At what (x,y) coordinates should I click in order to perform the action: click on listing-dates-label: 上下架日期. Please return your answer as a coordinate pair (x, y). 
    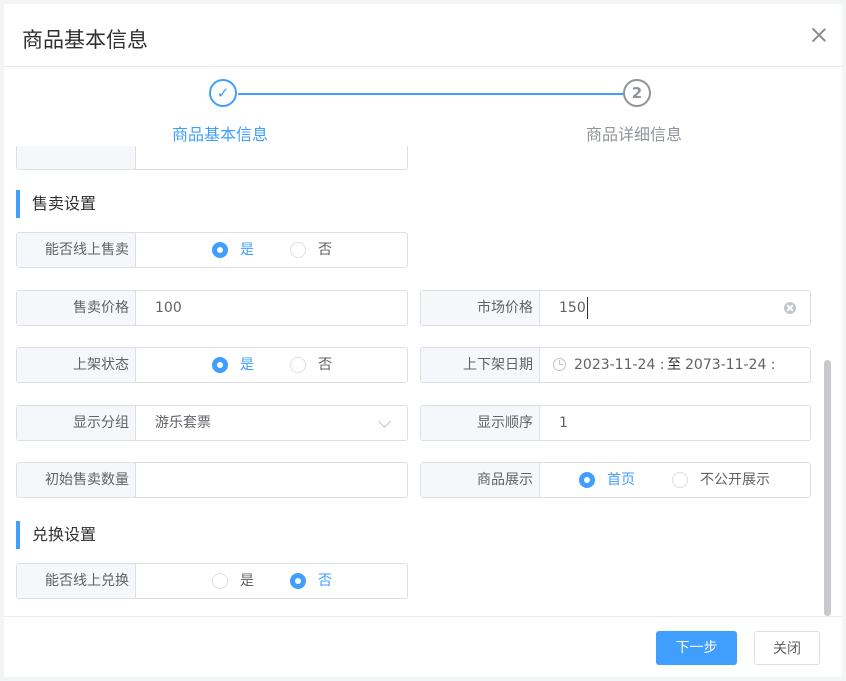
    Looking at the image, I should click on (480, 365).